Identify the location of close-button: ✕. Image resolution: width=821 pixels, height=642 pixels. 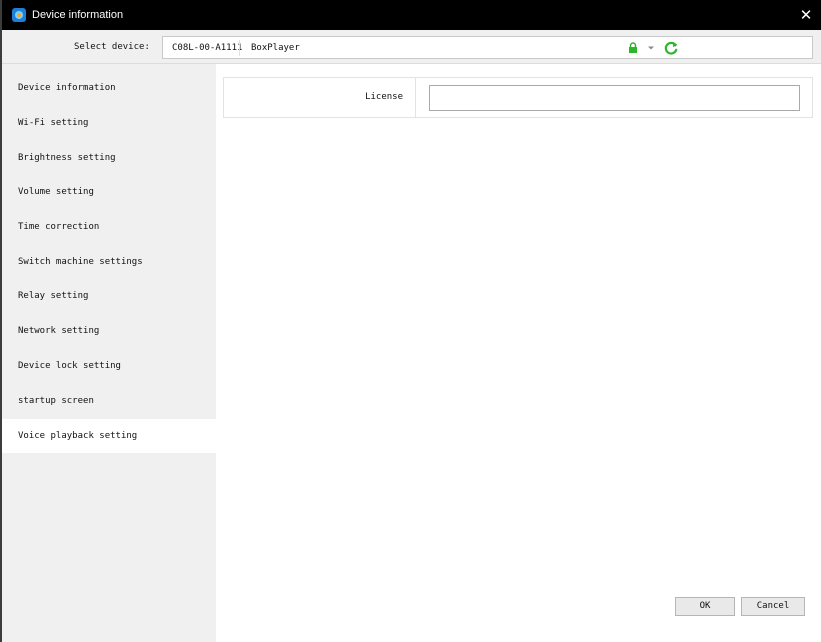
(806, 15).